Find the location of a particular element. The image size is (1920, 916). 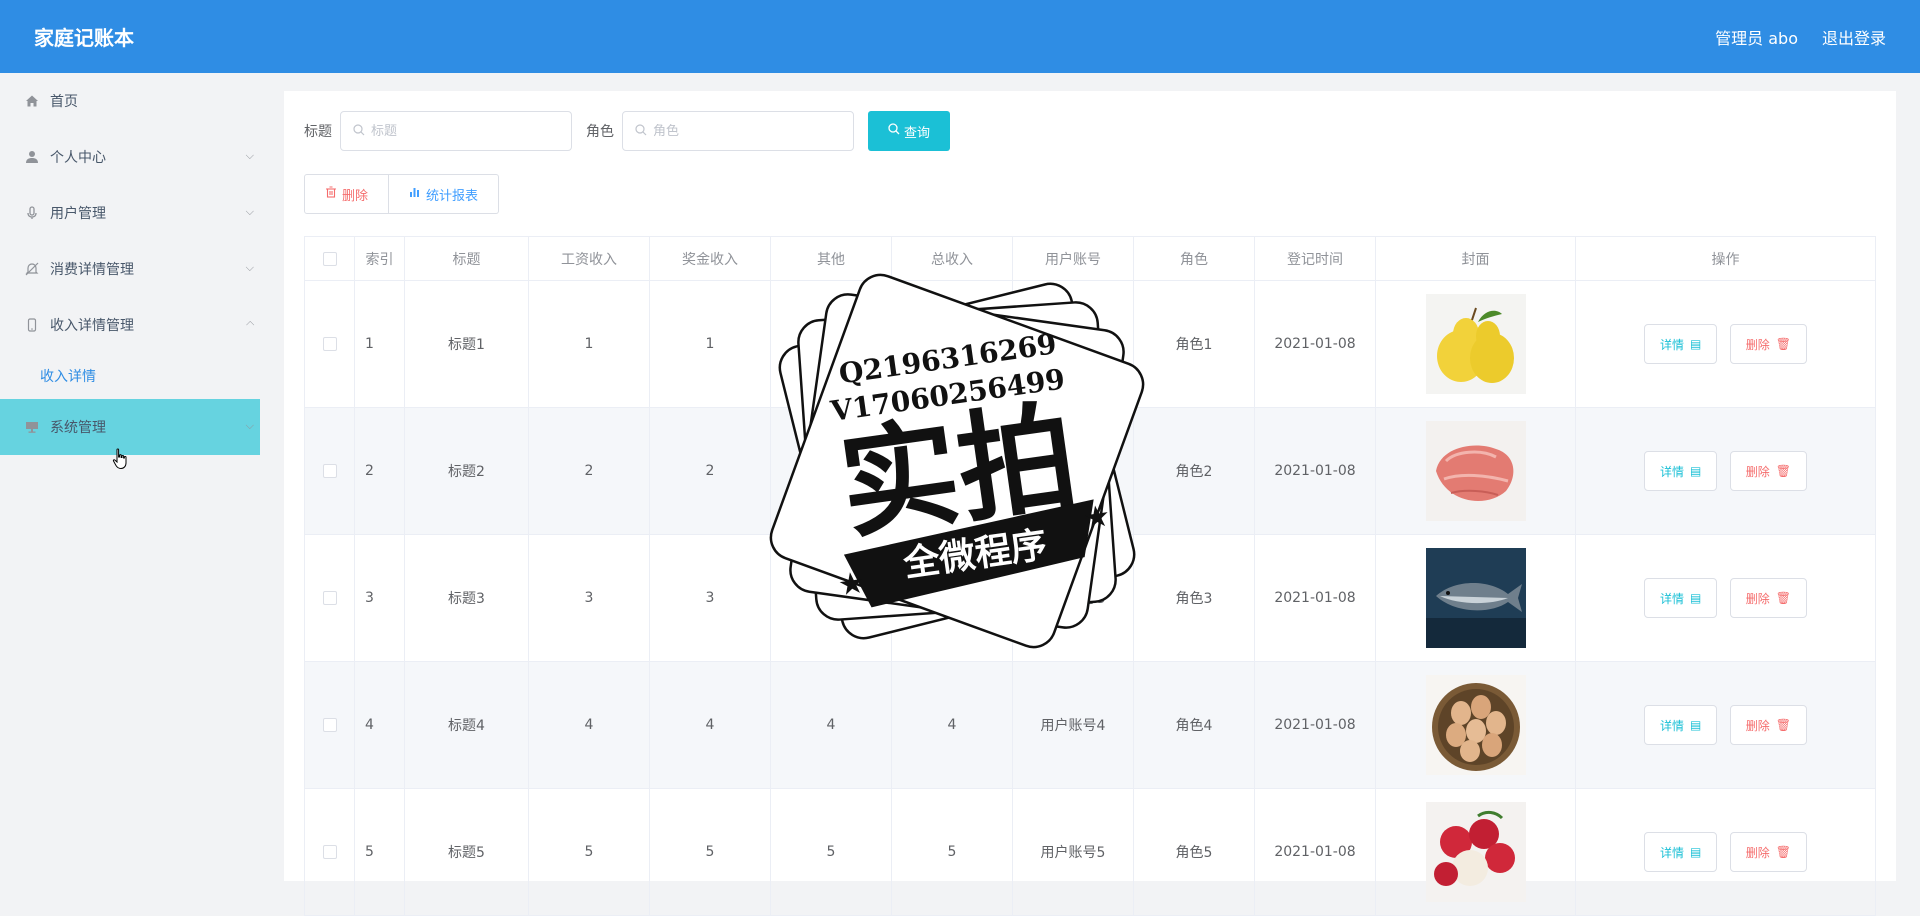

header-salary: 工资收入 is located at coordinates (589, 258).